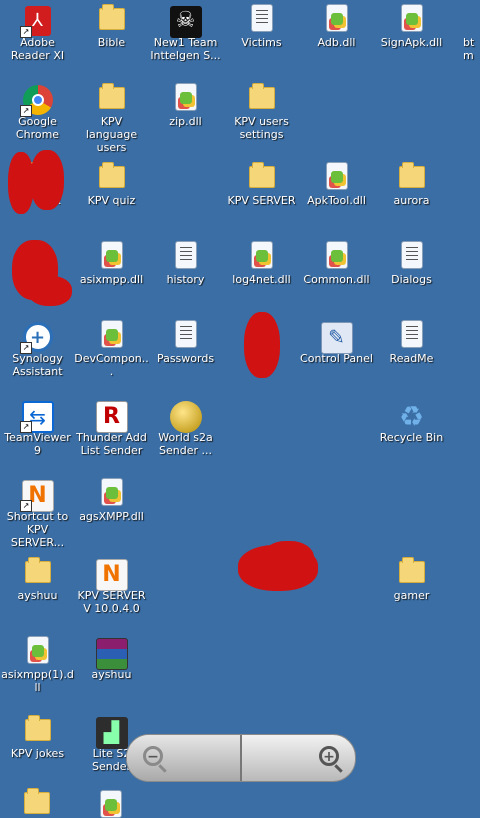  Describe the element at coordinates (111, 279) in the screenshot. I see `icon-label: asixmpp.dll` at that location.